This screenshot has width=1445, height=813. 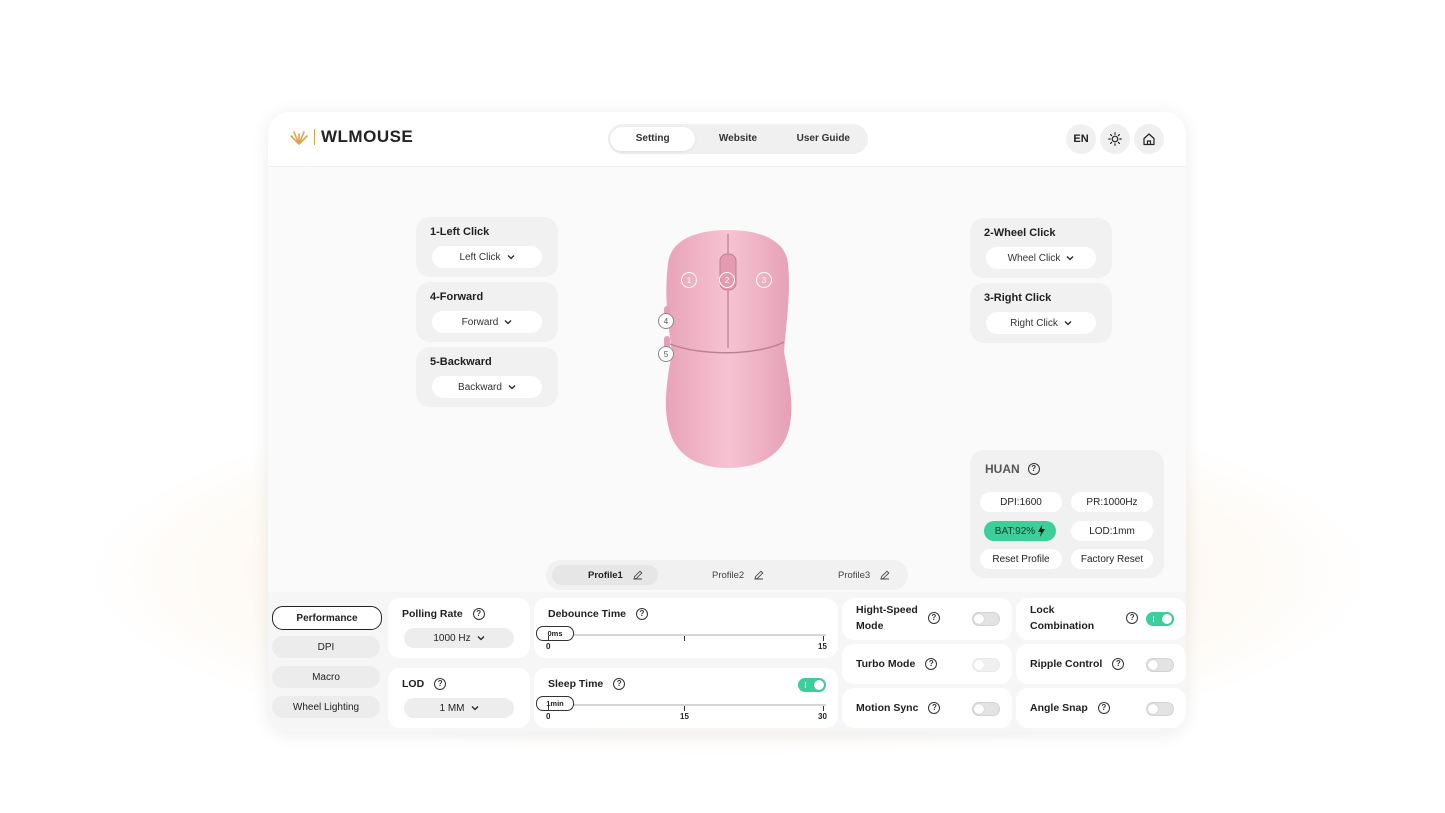 I want to click on angle-snap-title: Angle Snap, so click(x=1059, y=708).